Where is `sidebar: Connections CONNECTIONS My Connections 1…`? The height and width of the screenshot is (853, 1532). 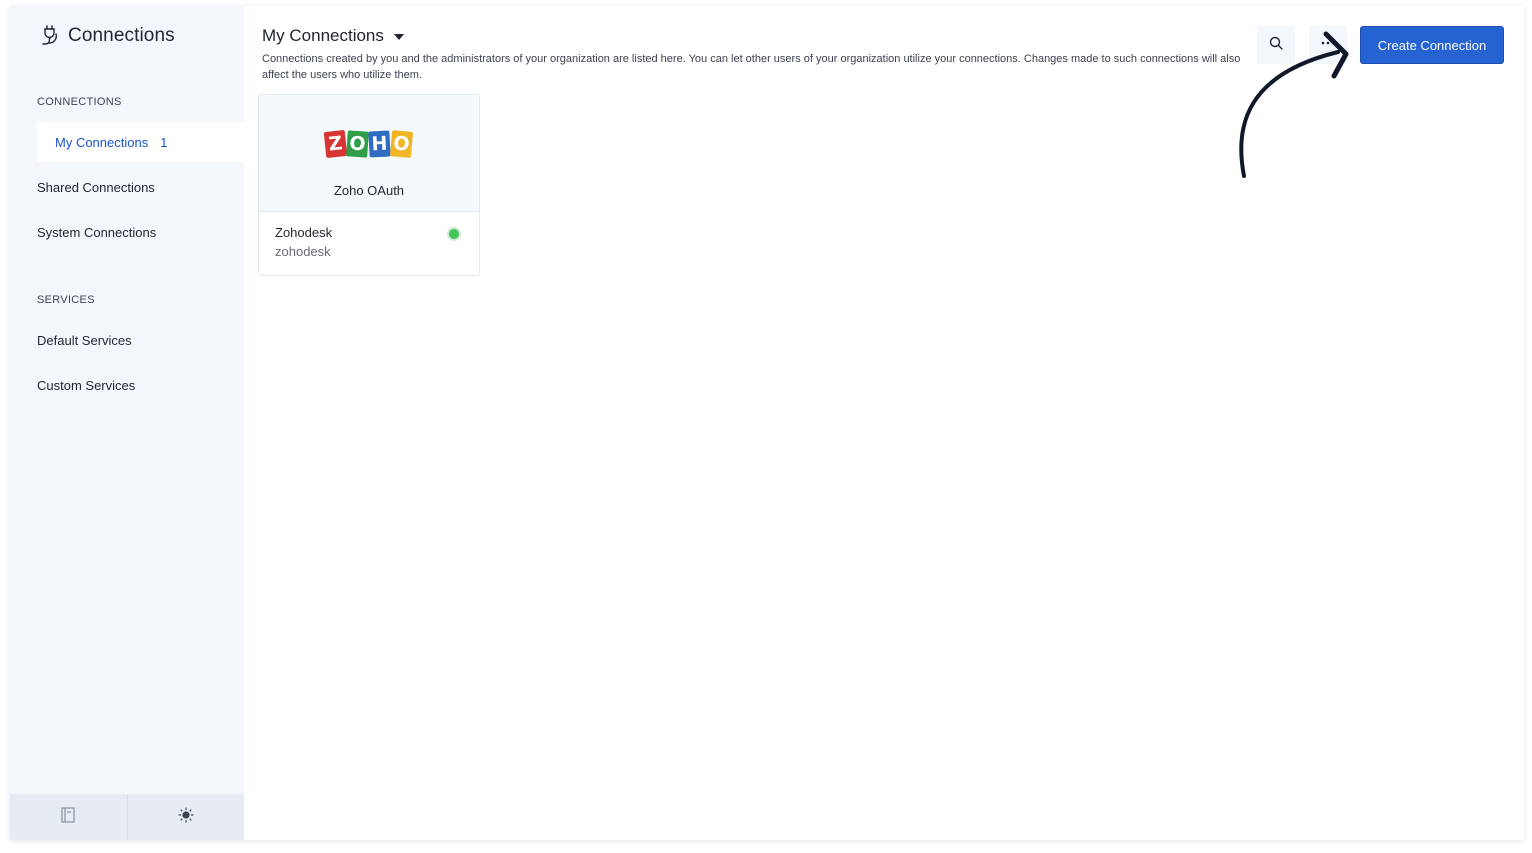 sidebar: Connections CONNECTIONS My Connections 1… is located at coordinates (127, 423).